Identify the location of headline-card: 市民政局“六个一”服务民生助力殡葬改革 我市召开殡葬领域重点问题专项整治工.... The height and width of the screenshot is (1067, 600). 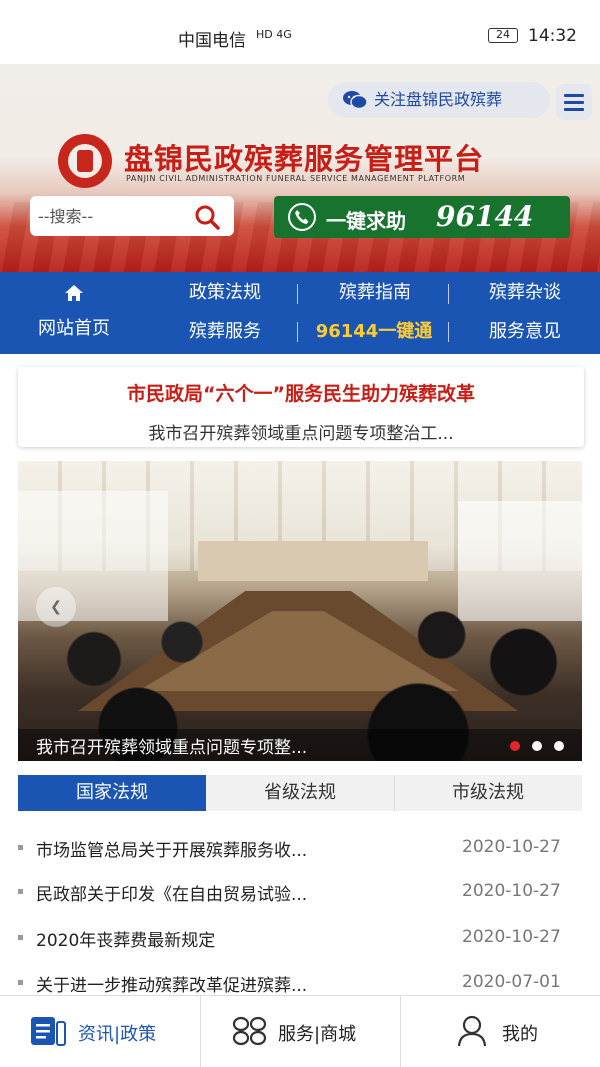
(301, 407).